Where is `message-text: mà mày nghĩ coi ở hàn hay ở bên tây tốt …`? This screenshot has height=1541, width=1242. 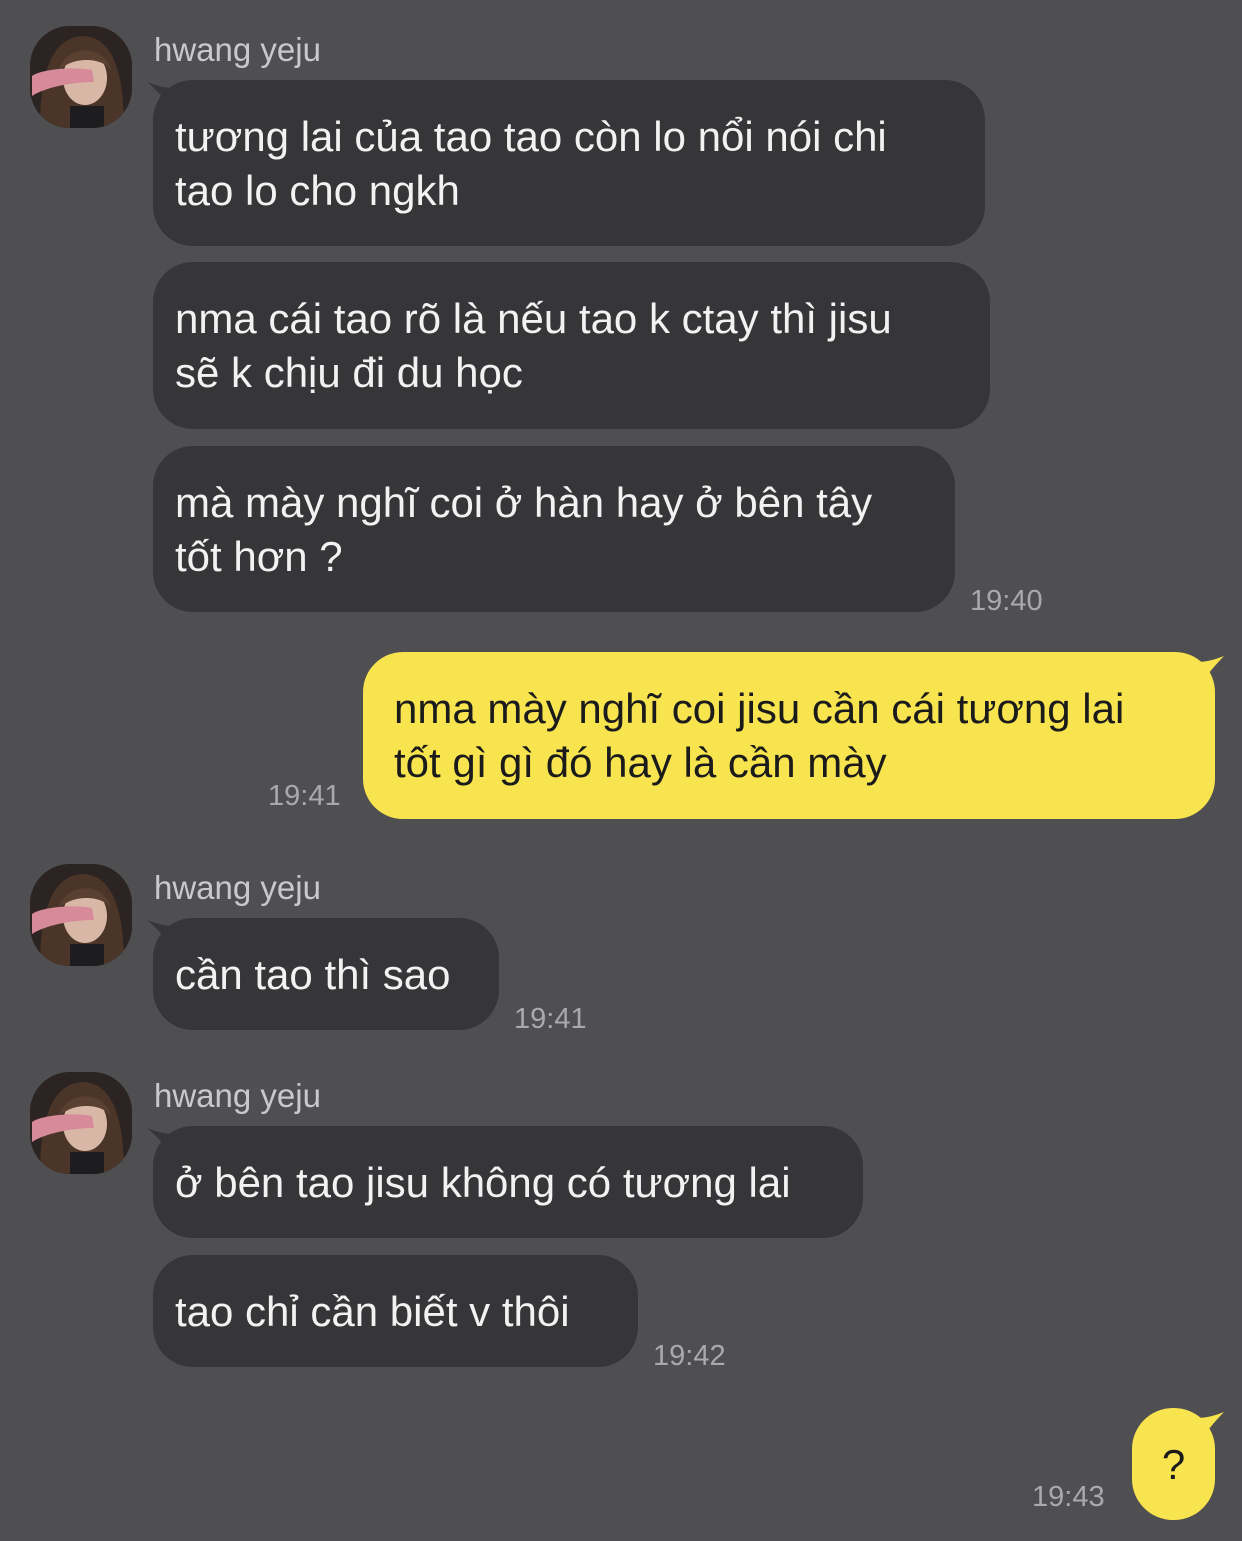
message-text: mà mày nghĩ coi ở hàn hay ở bên tây tốt … is located at coordinates (524, 529).